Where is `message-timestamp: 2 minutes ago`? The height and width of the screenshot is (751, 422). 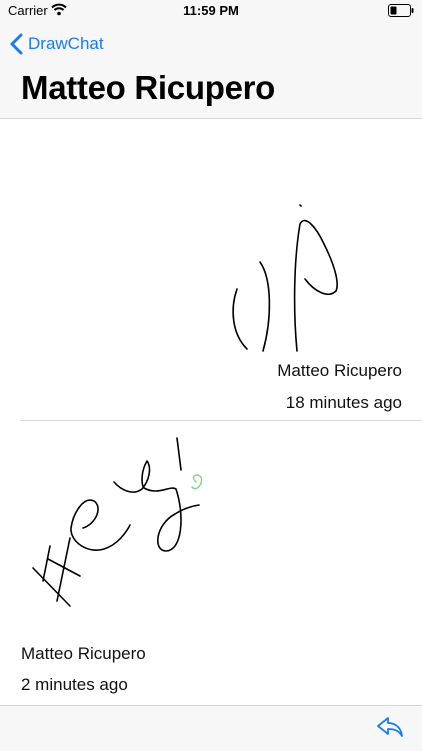 message-timestamp: 2 minutes ago is located at coordinates (74, 684).